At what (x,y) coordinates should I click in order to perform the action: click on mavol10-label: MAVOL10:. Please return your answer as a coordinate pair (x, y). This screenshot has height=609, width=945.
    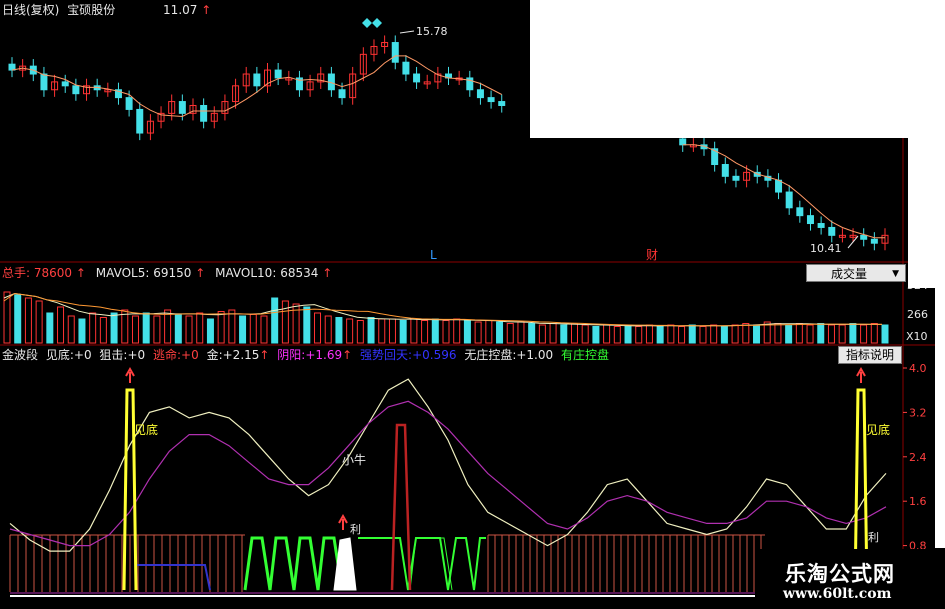
    Looking at the image, I should click on (246, 273).